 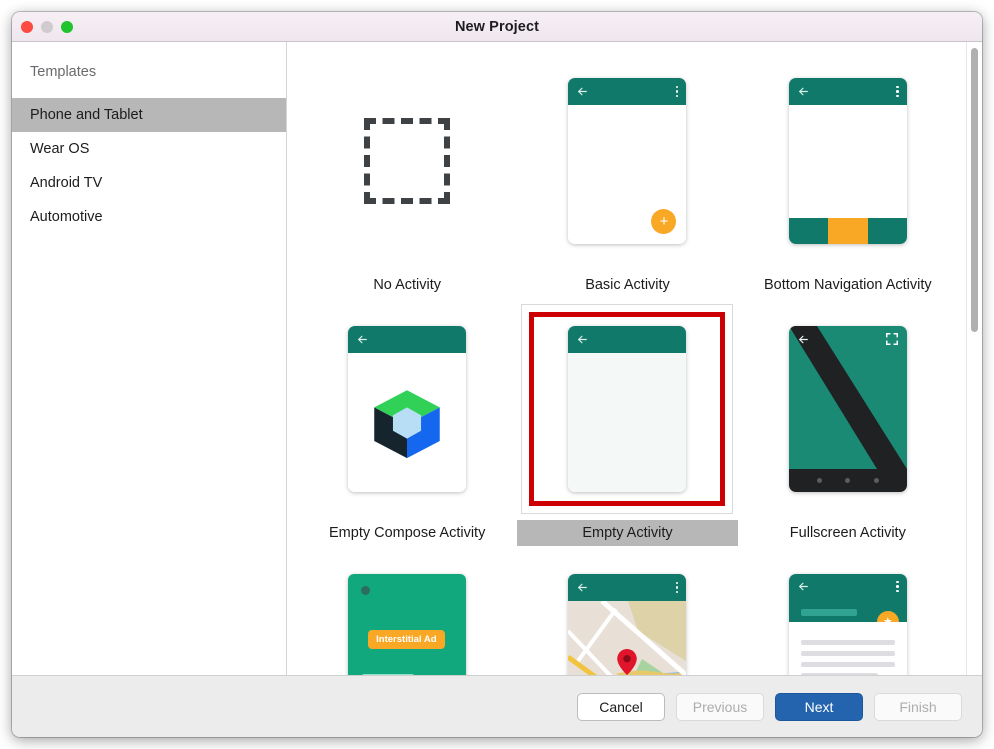 I want to click on bottom-navigation-bar, so click(x=847, y=231).